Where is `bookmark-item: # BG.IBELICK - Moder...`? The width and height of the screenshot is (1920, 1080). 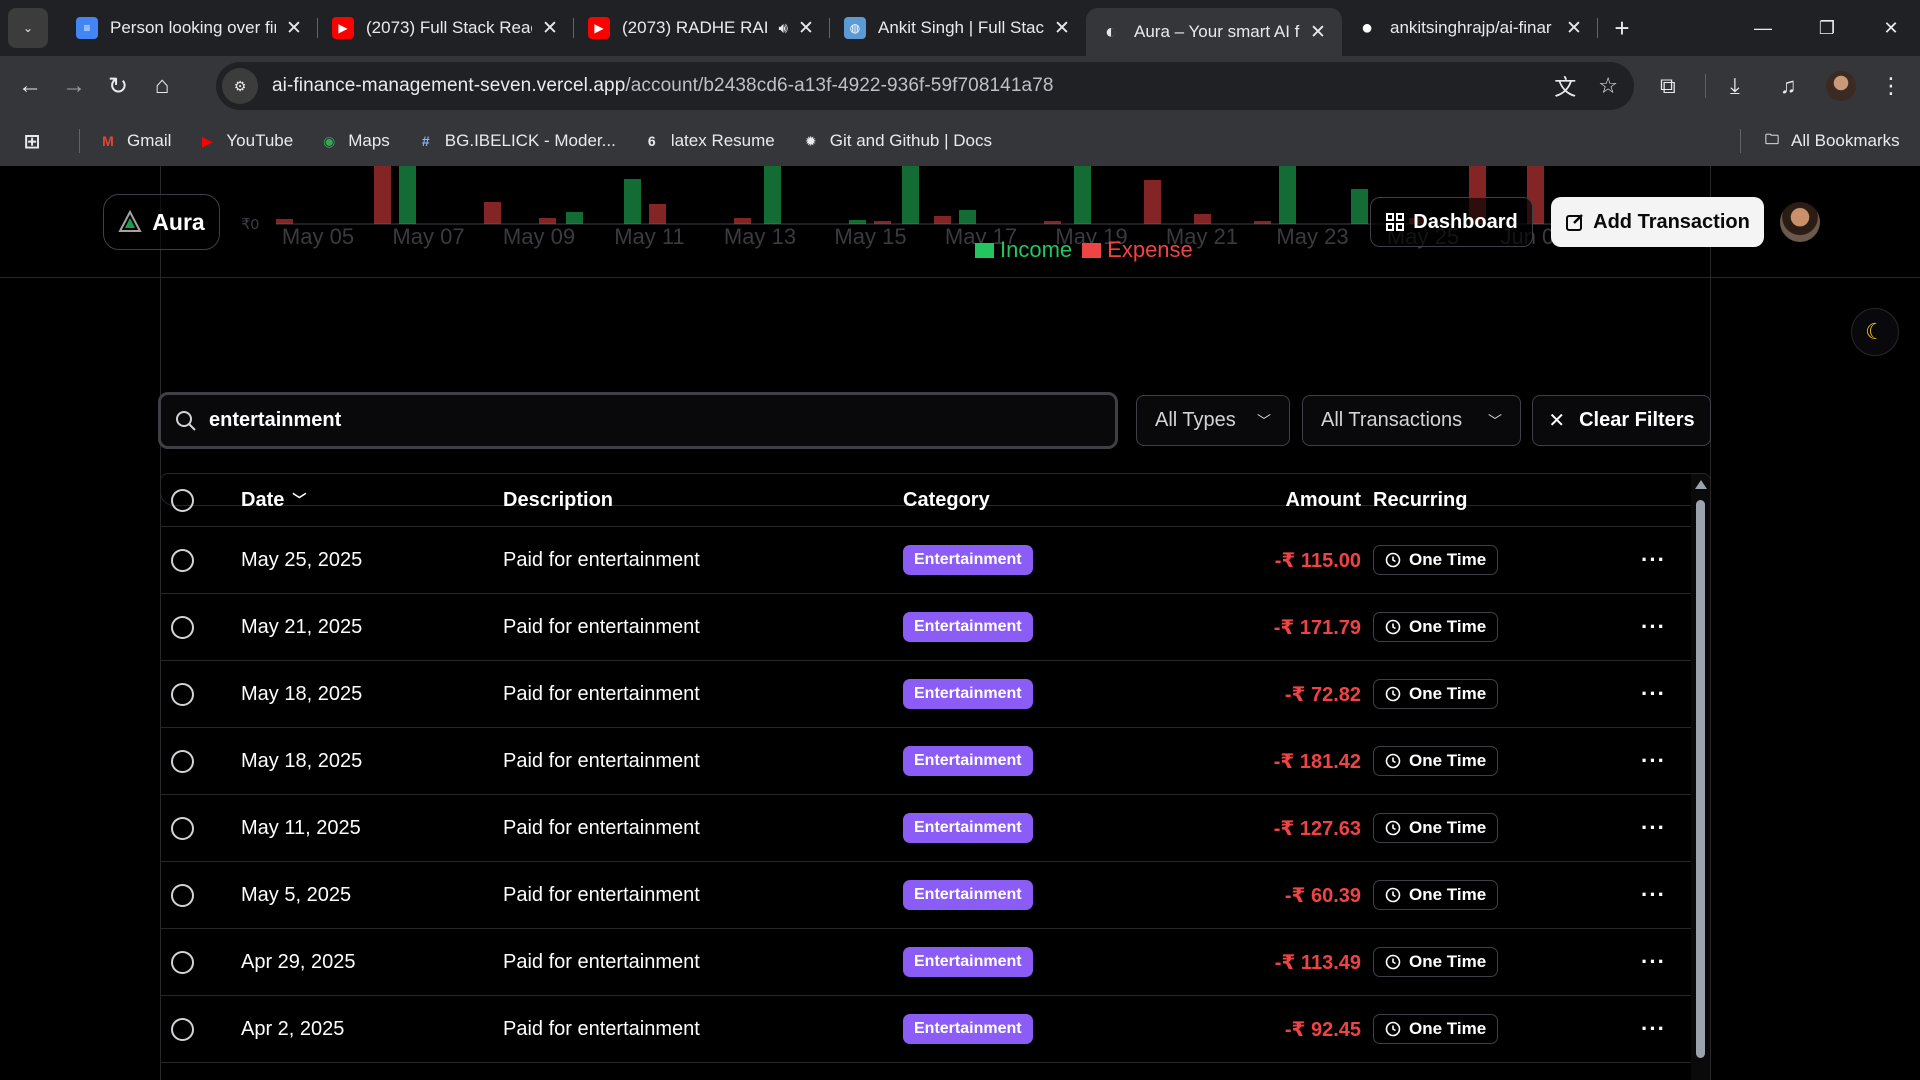
bookmark-item: # BG.IBELICK - Moder... is located at coordinates (516, 141).